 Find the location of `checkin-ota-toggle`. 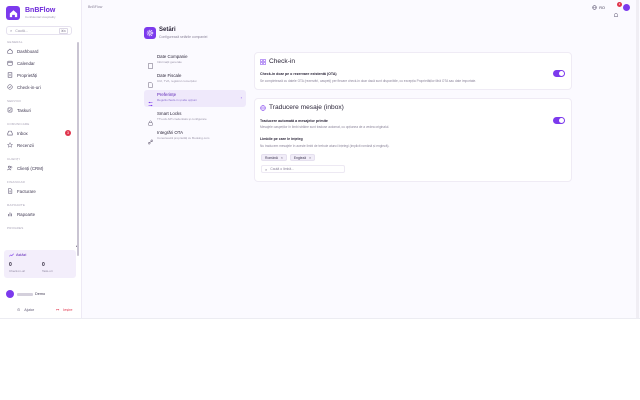

checkin-ota-toggle is located at coordinates (559, 73).